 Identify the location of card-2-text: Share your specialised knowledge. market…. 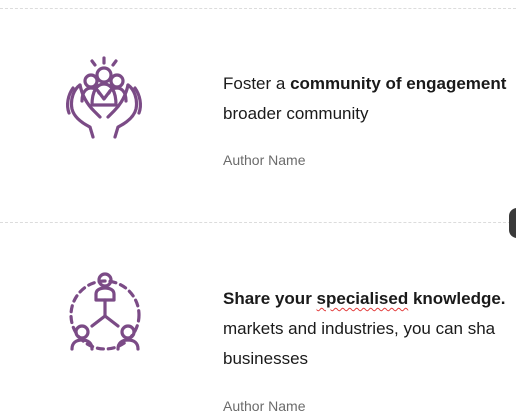
(369, 329).